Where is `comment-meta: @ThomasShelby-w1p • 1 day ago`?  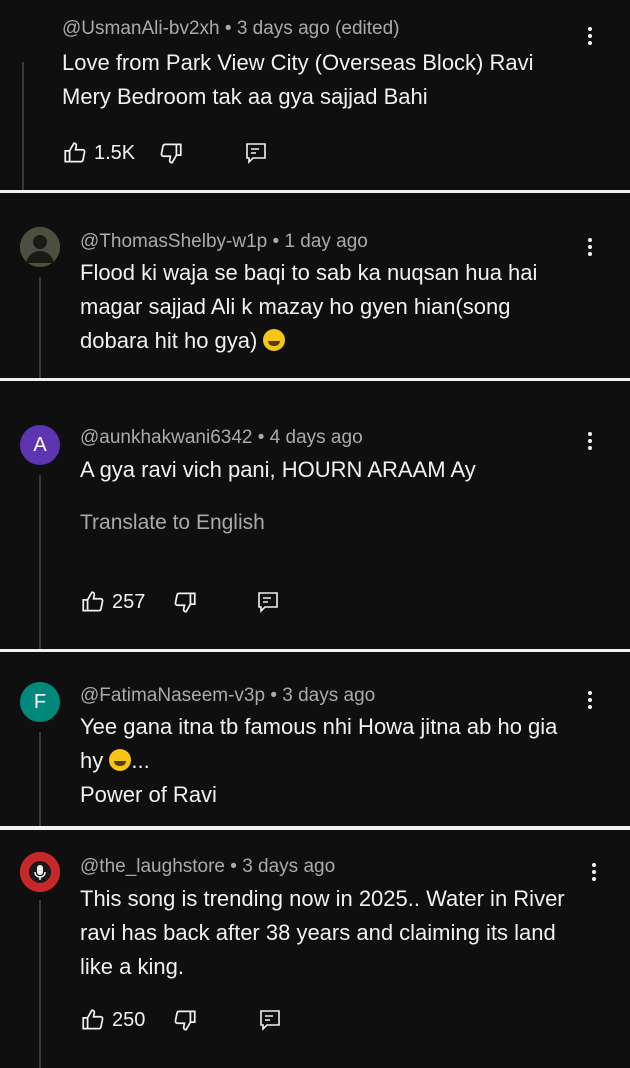 comment-meta: @ThomasShelby-w1p • 1 day ago is located at coordinates (224, 241).